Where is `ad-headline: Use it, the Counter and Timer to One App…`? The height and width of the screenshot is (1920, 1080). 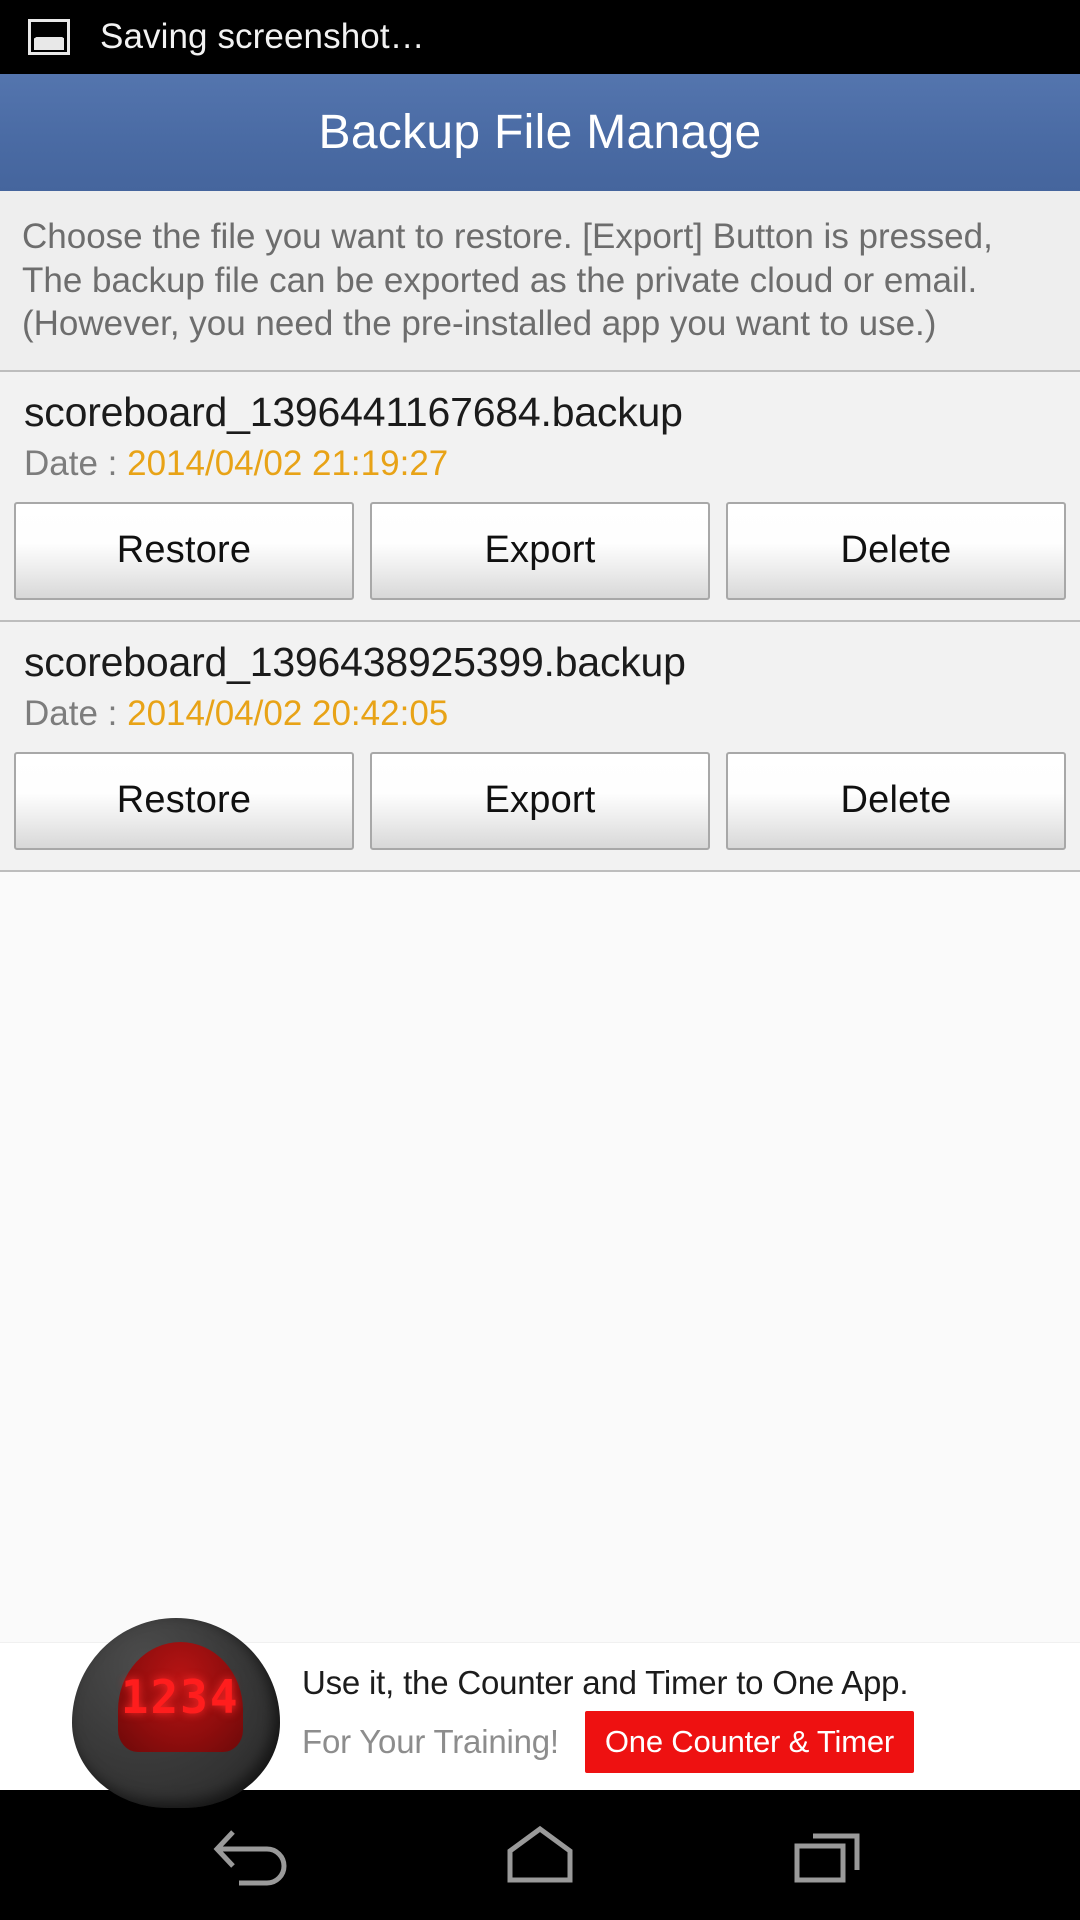 ad-headline: Use it, the Counter and Timer to One App… is located at coordinates (605, 1682).